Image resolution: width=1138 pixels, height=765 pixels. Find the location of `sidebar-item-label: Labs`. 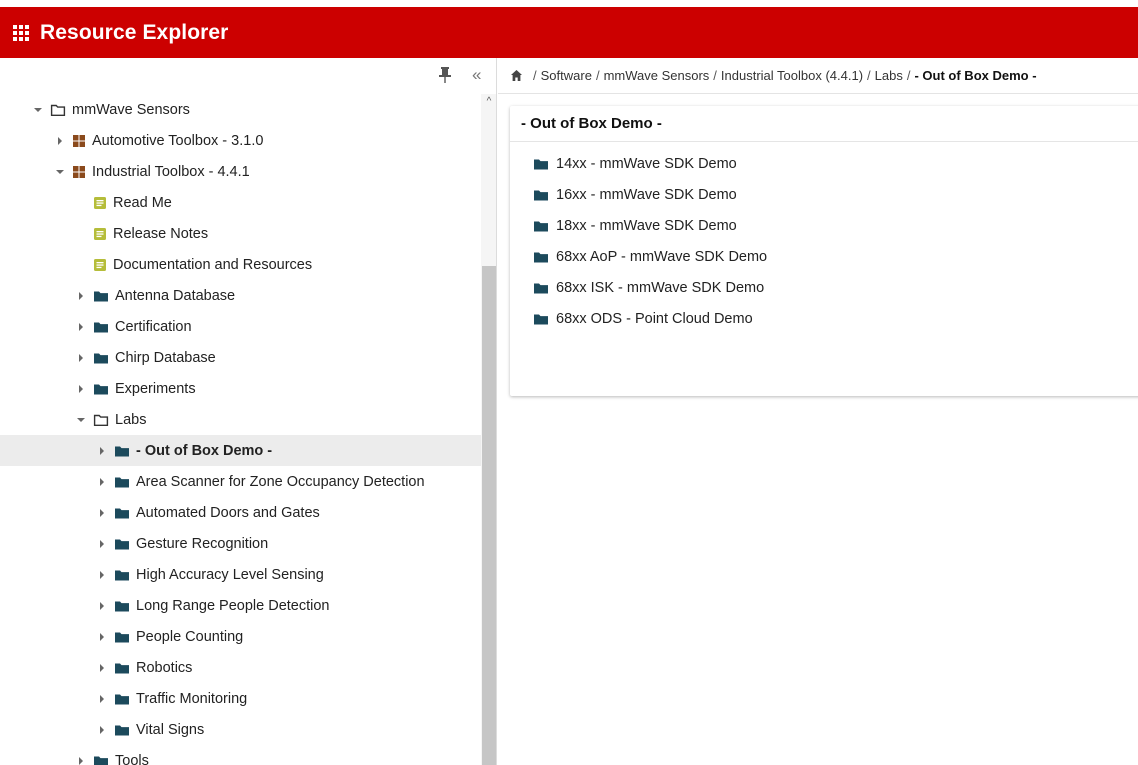

sidebar-item-label: Labs is located at coordinates (131, 419).